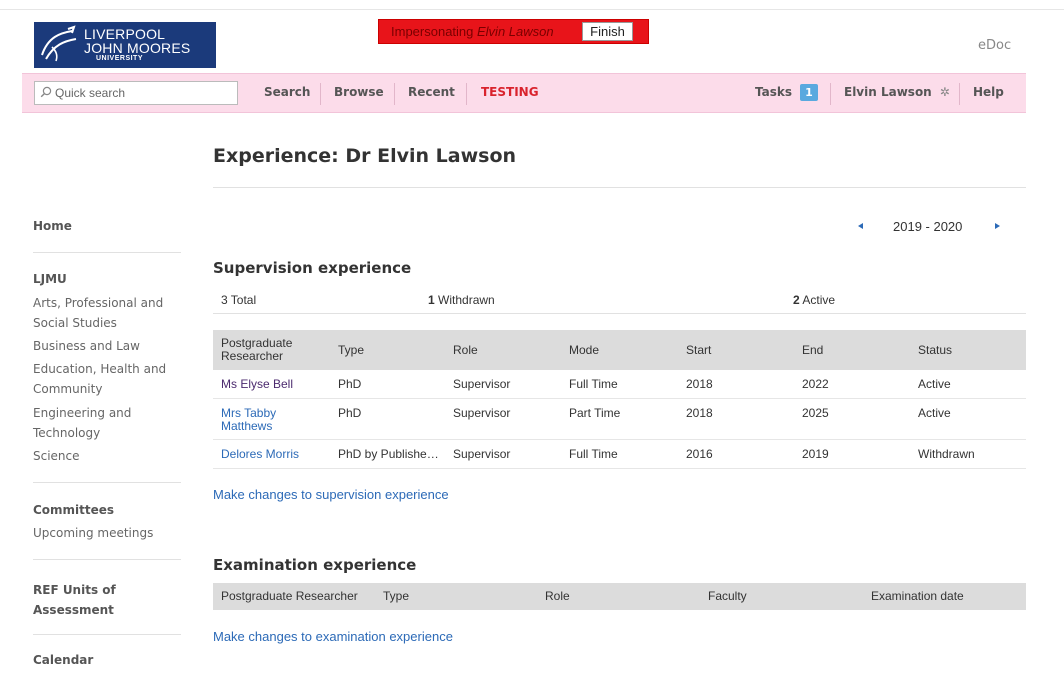 Image resolution: width=1064 pixels, height=682 pixels. What do you see at coordinates (699, 454) in the screenshot?
I see `cell-start: 2016` at bounding box center [699, 454].